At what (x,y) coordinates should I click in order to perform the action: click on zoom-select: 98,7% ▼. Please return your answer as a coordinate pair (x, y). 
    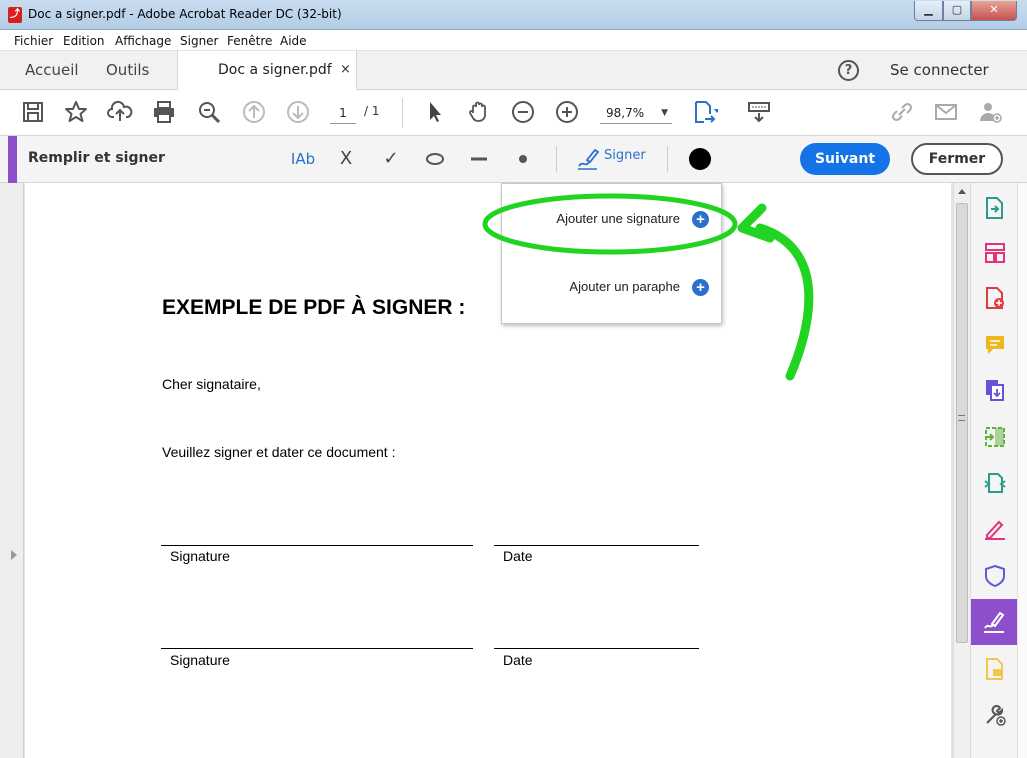
    Looking at the image, I should click on (636, 113).